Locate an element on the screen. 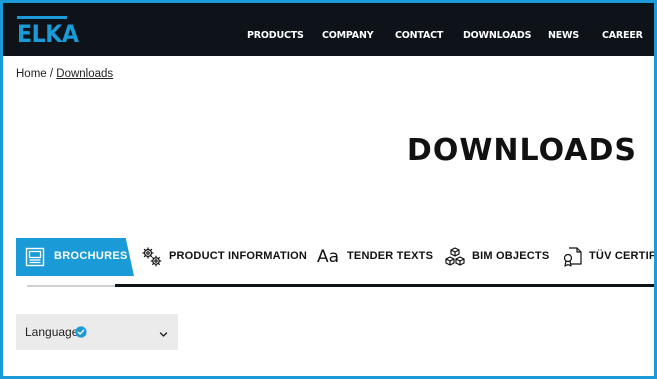 The width and height of the screenshot is (657, 379). breadcrumb: Home / Downloads is located at coordinates (64, 74).